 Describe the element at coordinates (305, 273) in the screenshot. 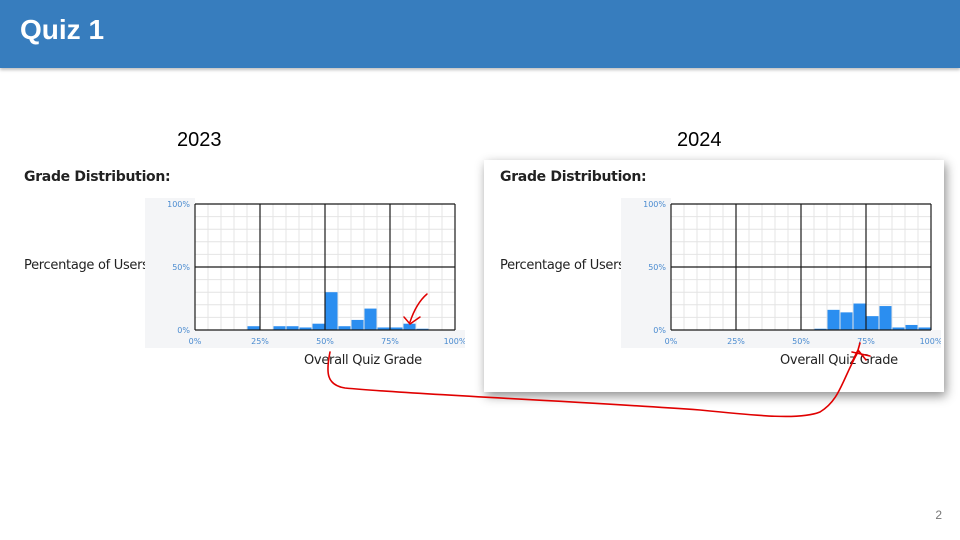

I see `histogram-2023: 0% 50% 100% 0% 25% 50% 75% 100%` at that location.